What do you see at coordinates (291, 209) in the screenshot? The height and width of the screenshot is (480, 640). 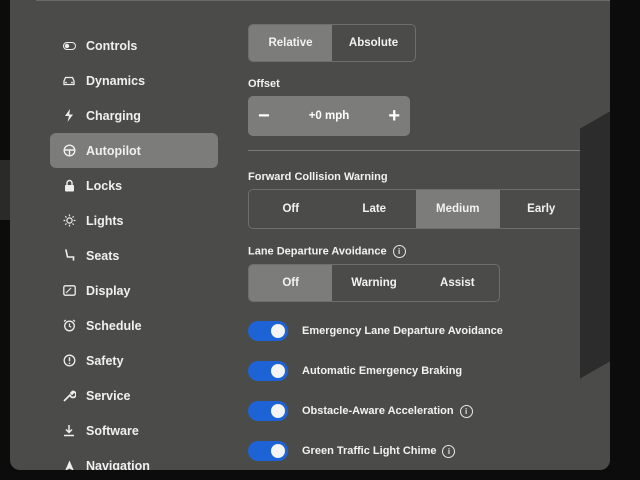 I see `fcw-option-off: Off` at bounding box center [291, 209].